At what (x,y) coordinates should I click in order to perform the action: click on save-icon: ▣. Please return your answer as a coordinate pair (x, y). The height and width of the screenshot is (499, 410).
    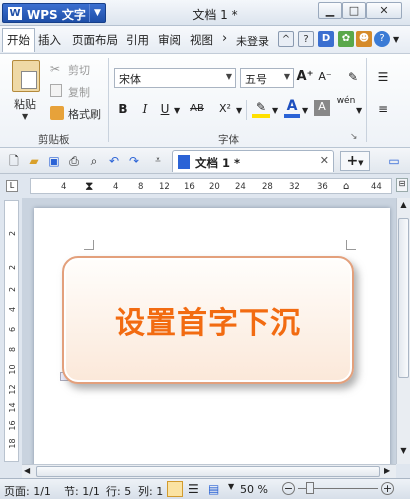
    Looking at the image, I should click on (54, 161).